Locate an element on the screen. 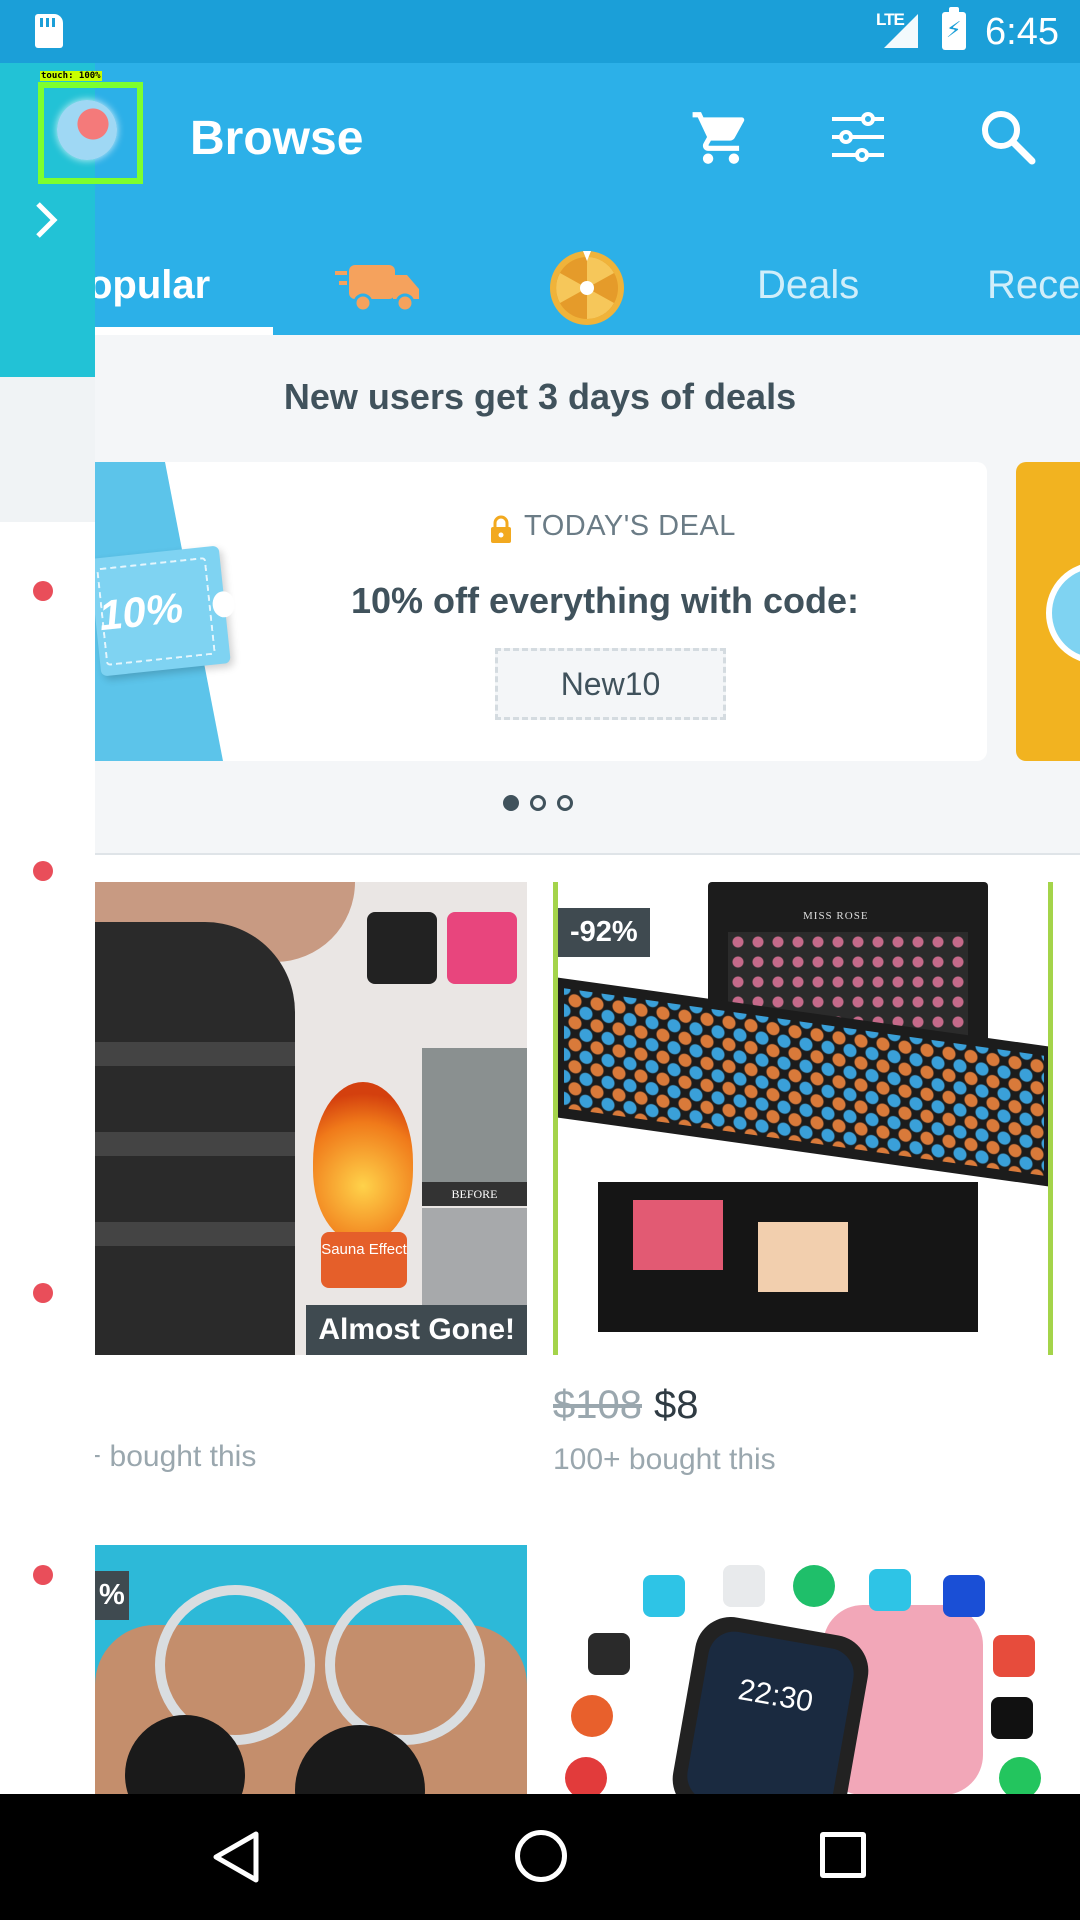  hourglass-icon is located at coordinates (890, 1590).